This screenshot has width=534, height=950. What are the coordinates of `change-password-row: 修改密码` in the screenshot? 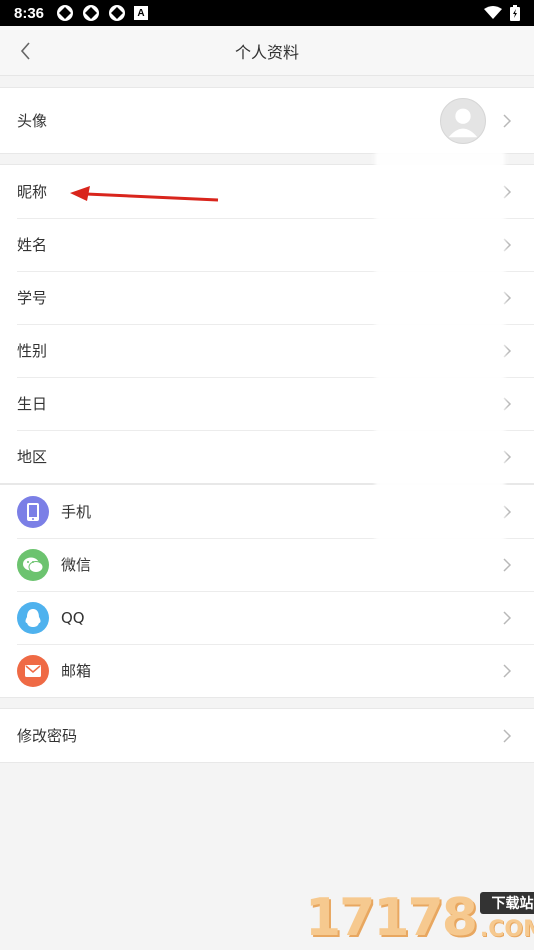 It's located at (267, 735).